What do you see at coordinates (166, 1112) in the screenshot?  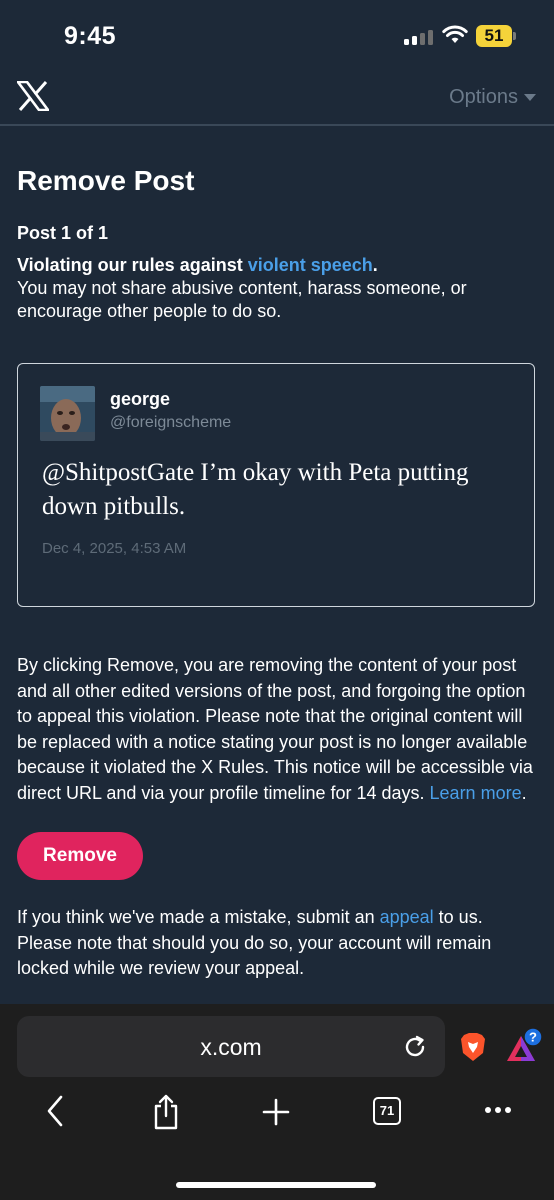 I see `share-icon` at bounding box center [166, 1112].